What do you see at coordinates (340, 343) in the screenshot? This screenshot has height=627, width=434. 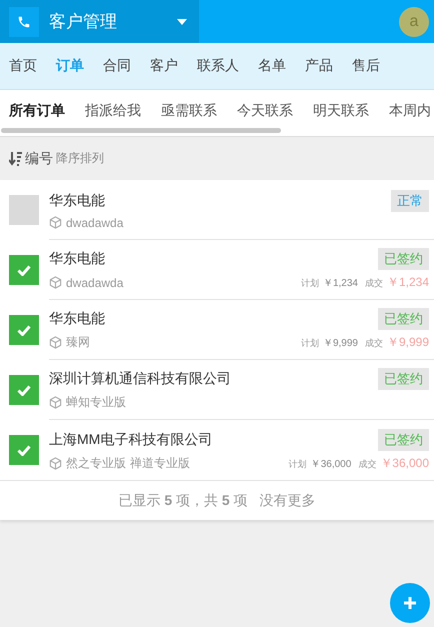 I see `plan-amount: ￥9,999` at bounding box center [340, 343].